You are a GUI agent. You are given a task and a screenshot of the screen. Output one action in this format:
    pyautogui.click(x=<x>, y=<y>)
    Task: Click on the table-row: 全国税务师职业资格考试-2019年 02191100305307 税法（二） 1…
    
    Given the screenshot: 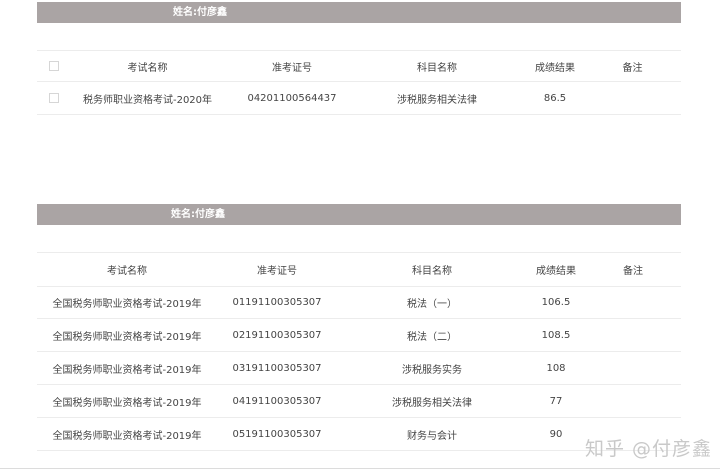 What is the action you would take?
    pyautogui.click(x=359, y=335)
    